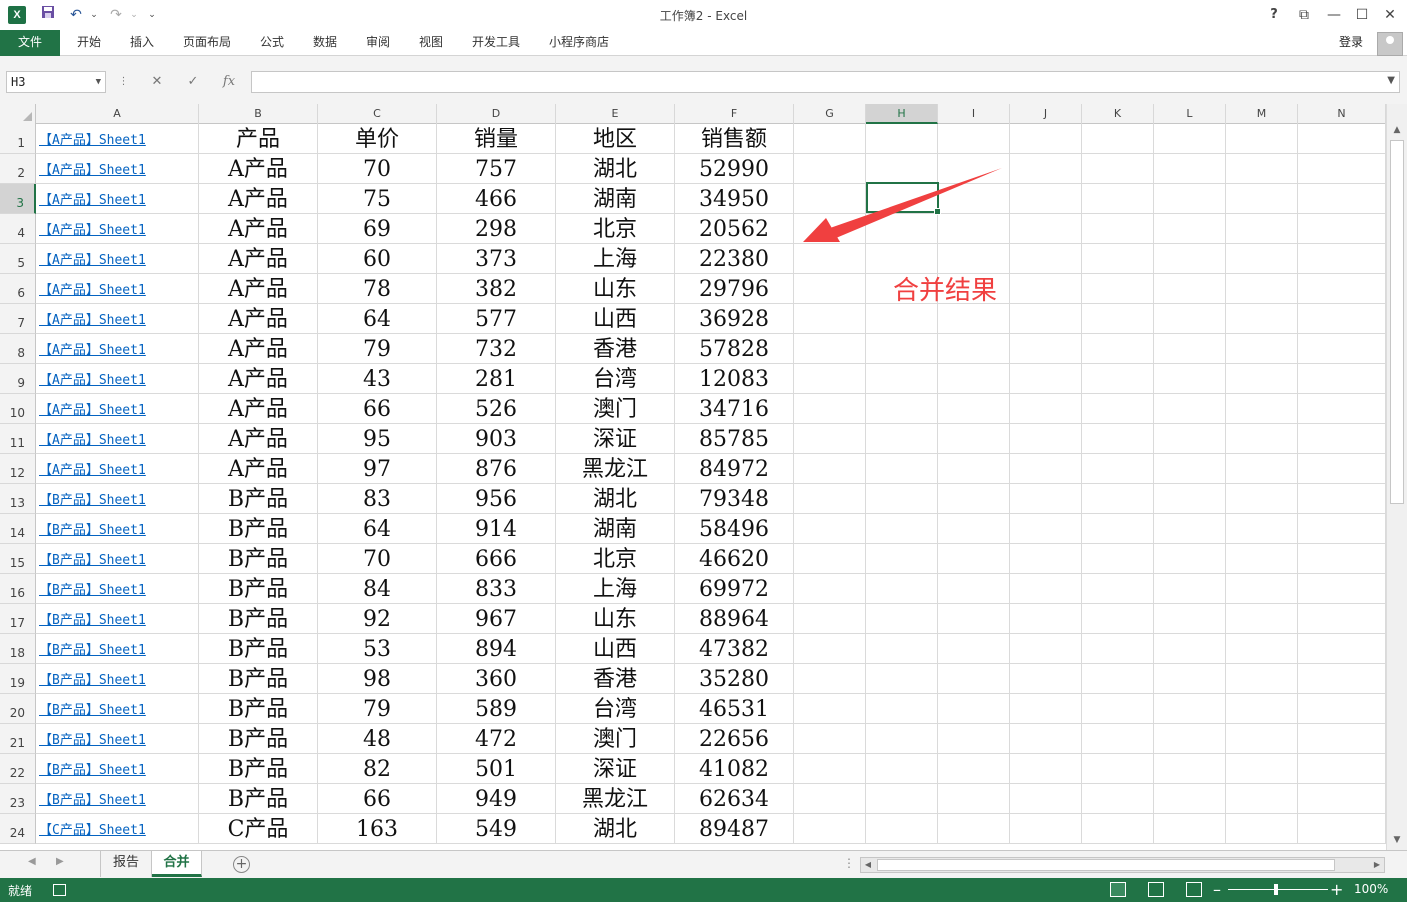  What do you see at coordinates (1122, 865) in the screenshot?
I see `horizontal-scrollbar: ◀ ▶` at bounding box center [1122, 865].